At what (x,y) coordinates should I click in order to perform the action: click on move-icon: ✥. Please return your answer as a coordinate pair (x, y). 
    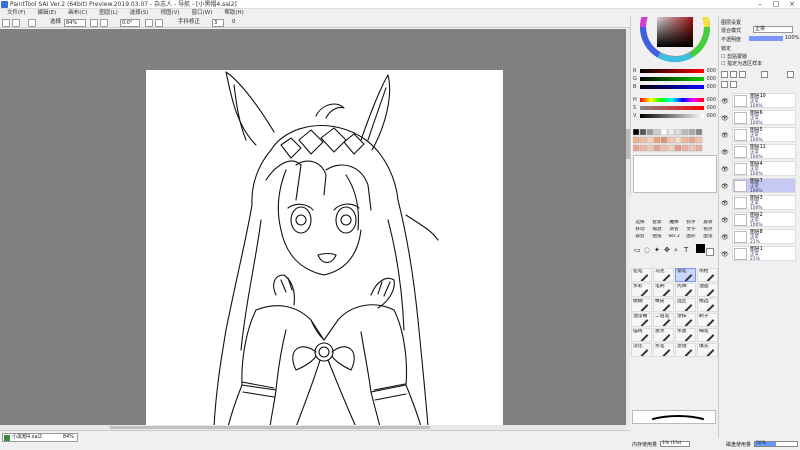
    Looking at the image, I should click on (667, 250).